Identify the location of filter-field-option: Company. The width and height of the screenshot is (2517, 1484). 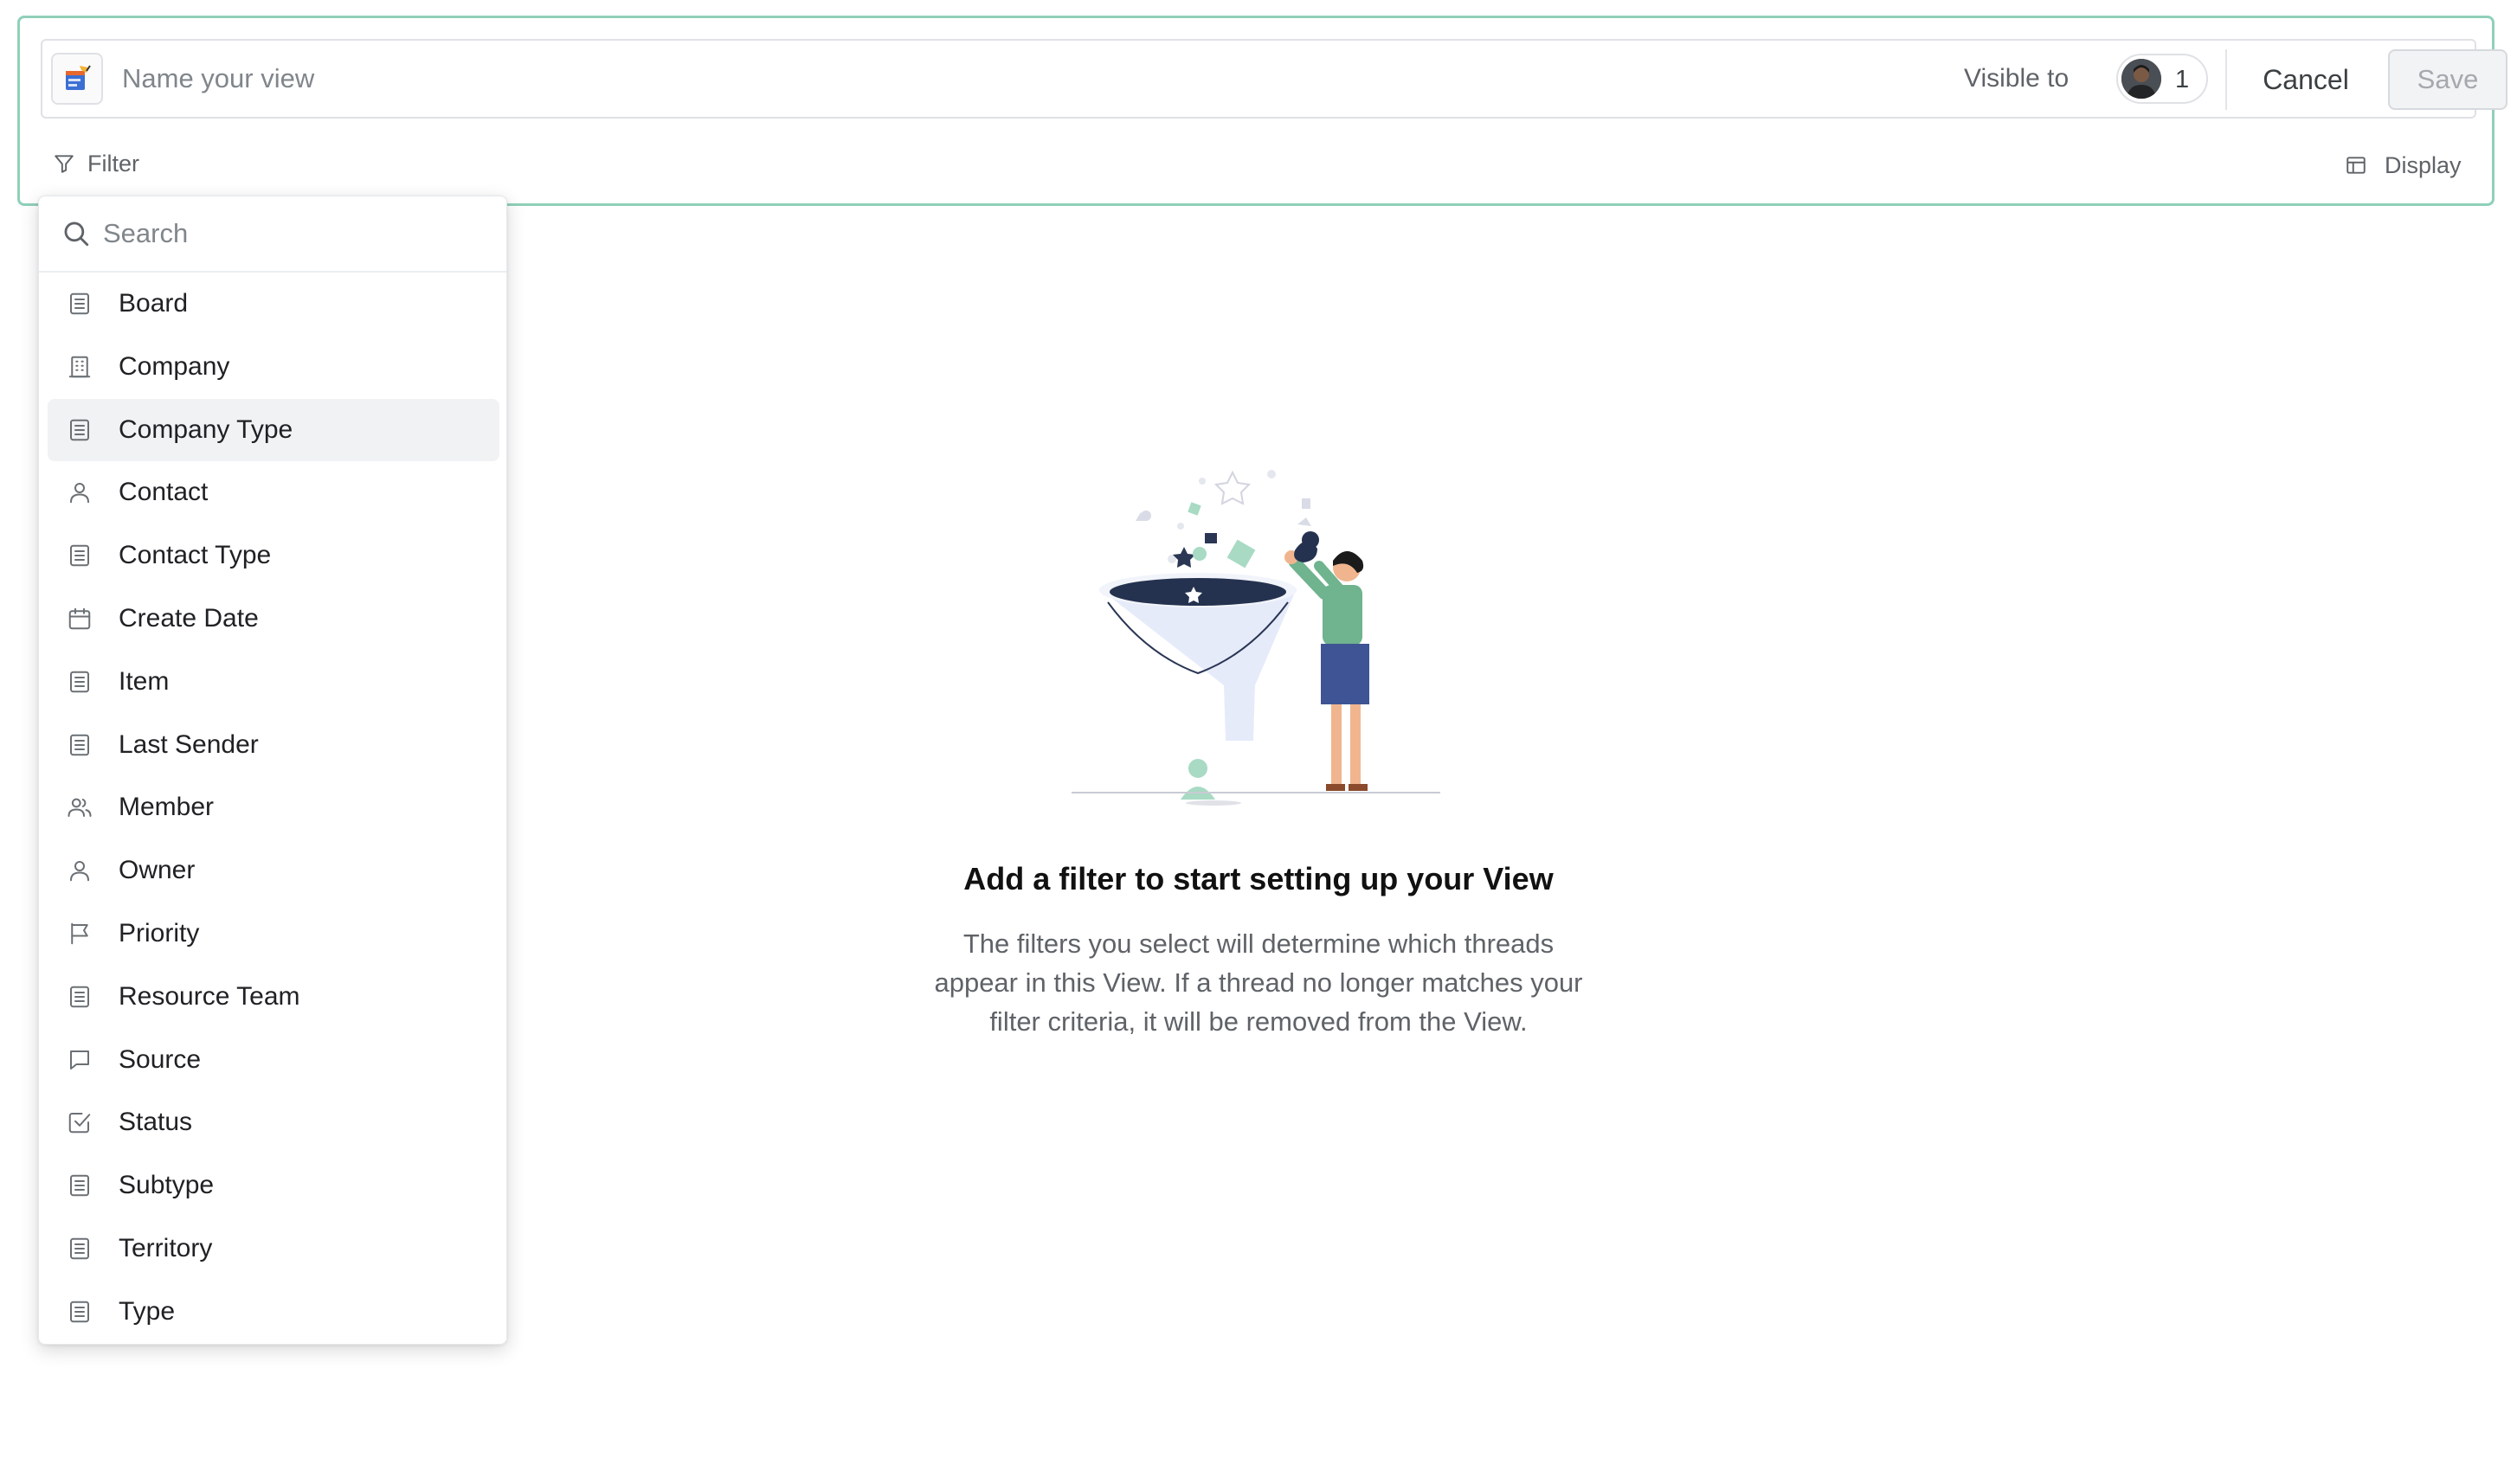
(273, 367).